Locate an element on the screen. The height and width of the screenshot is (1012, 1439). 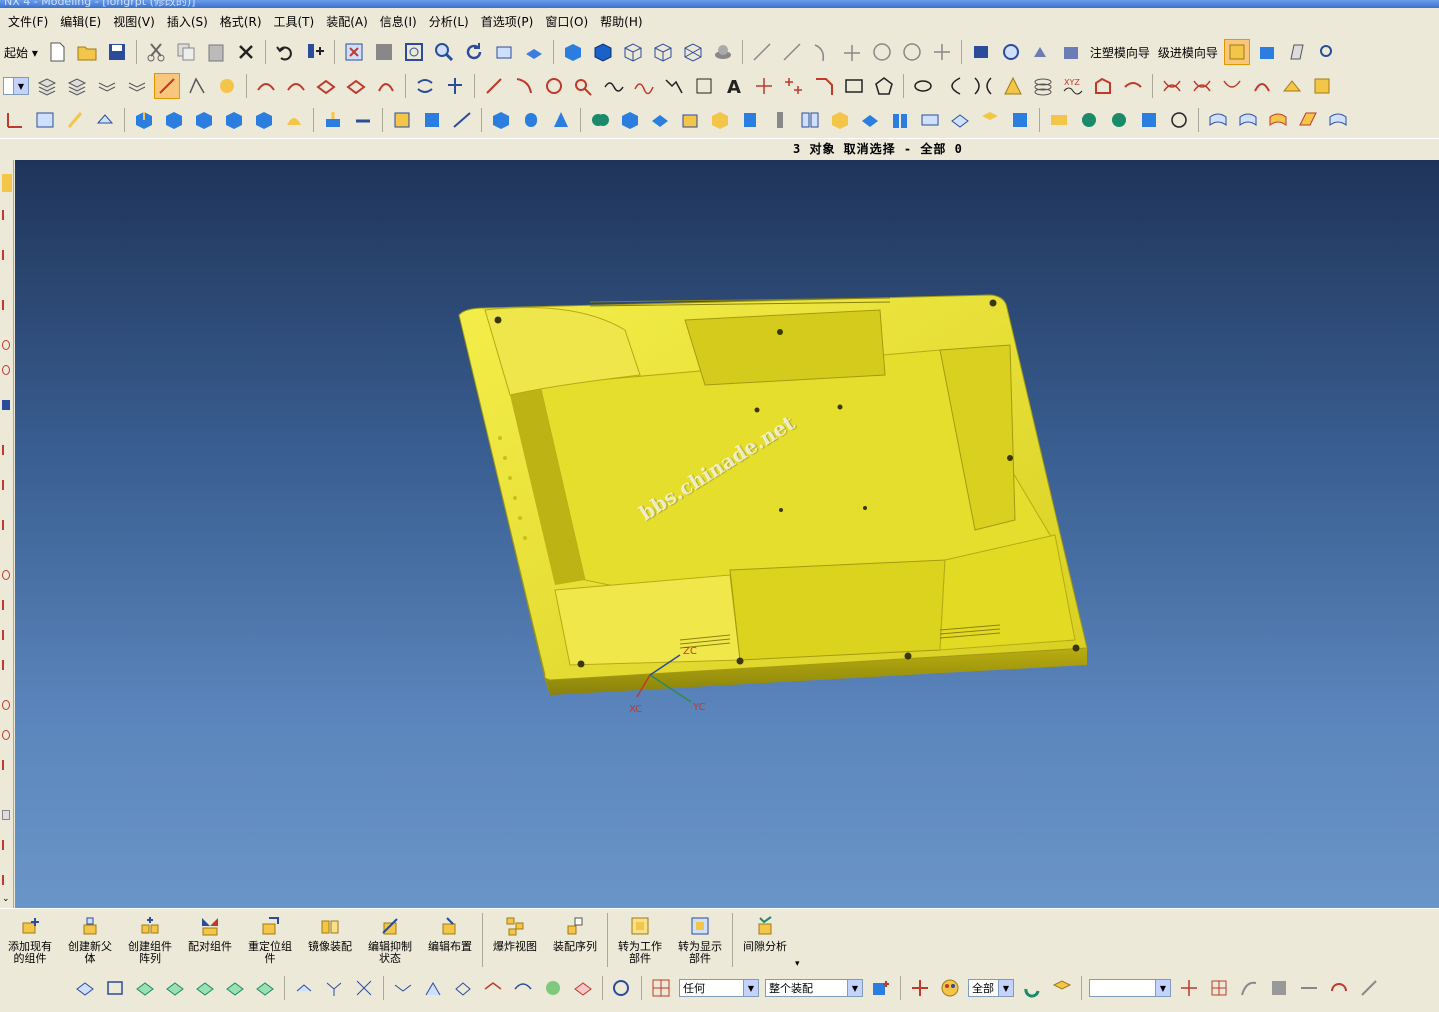
snap-center-icon is located at coordinates (433, 988).